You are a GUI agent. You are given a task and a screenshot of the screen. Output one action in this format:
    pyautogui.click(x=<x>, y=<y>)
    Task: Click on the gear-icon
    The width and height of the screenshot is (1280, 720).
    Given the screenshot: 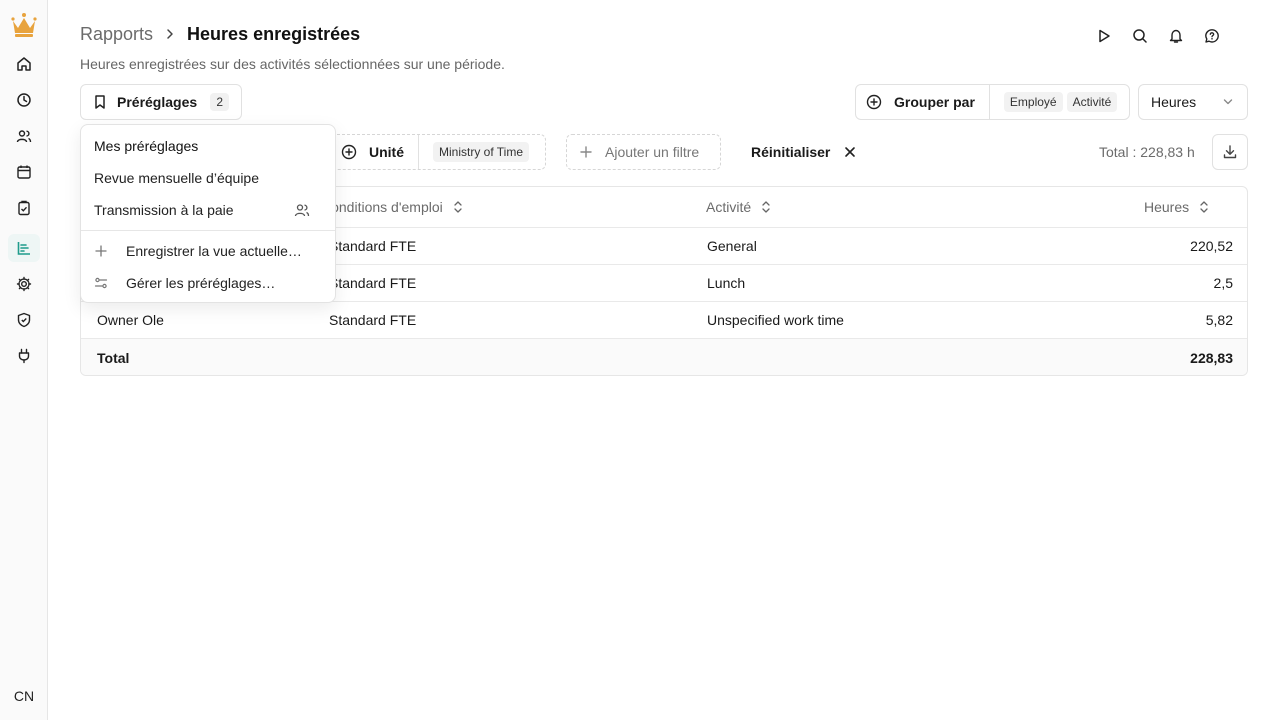 What is the action you would take?
    pyautogui.click(x=24, y=284)
    